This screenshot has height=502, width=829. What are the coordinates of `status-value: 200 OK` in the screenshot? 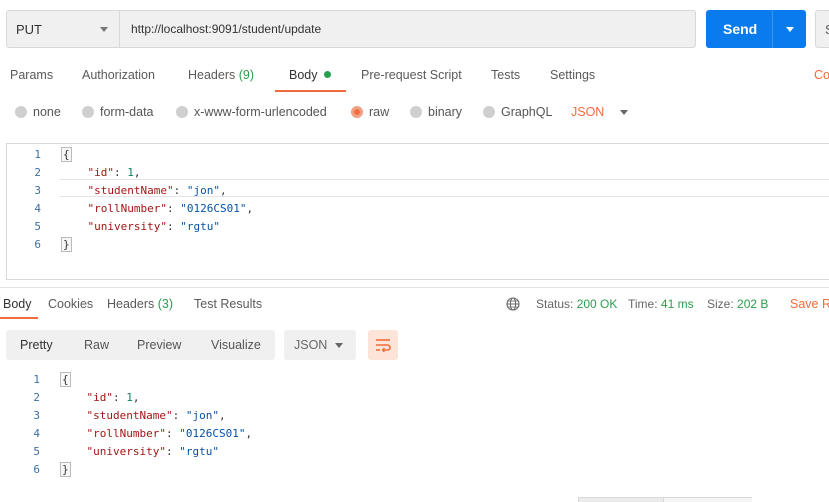 It's located at (597, 304).